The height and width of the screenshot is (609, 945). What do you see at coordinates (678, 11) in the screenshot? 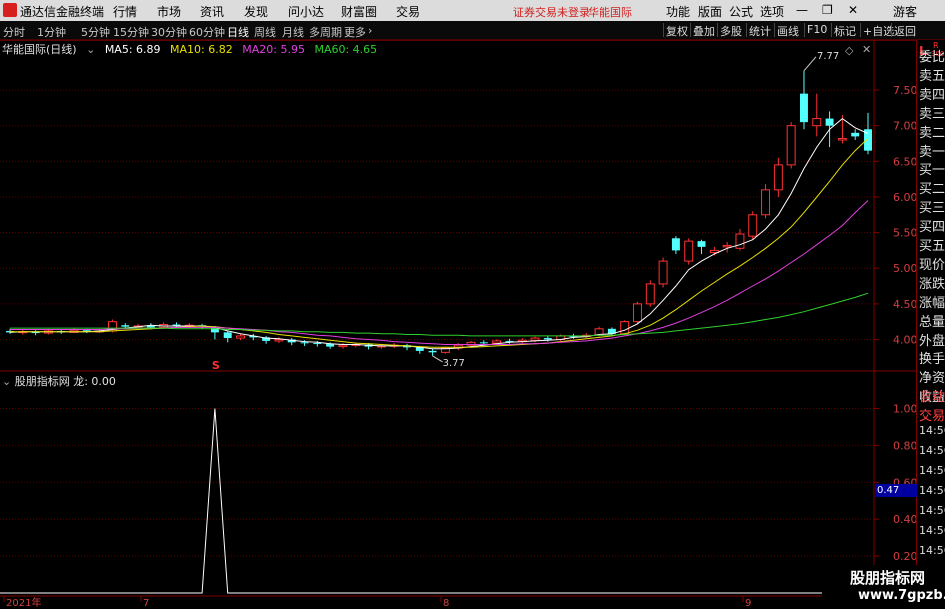
I see `menu-function: 功能` at bounding box center [678, 11].